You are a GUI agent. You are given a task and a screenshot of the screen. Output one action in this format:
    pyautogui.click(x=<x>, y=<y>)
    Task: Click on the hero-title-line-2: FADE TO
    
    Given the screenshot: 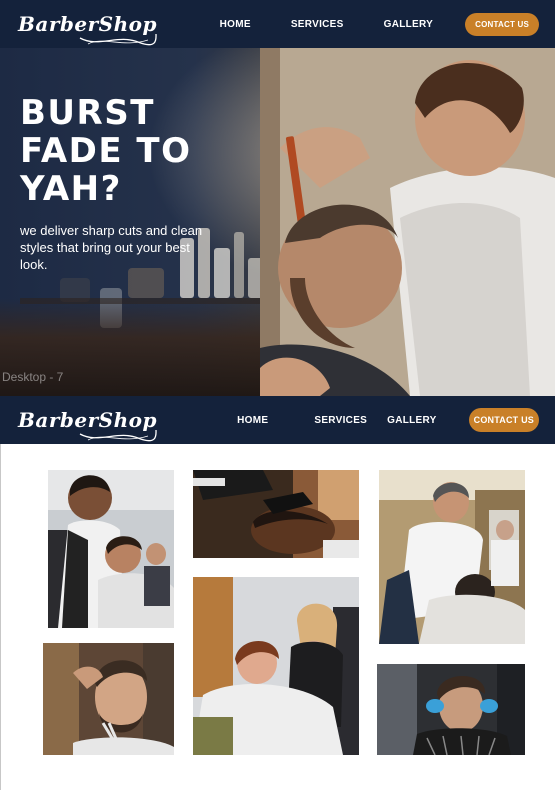 What is the action you would take?
    pyautogui.click(x=106, y=151)
    